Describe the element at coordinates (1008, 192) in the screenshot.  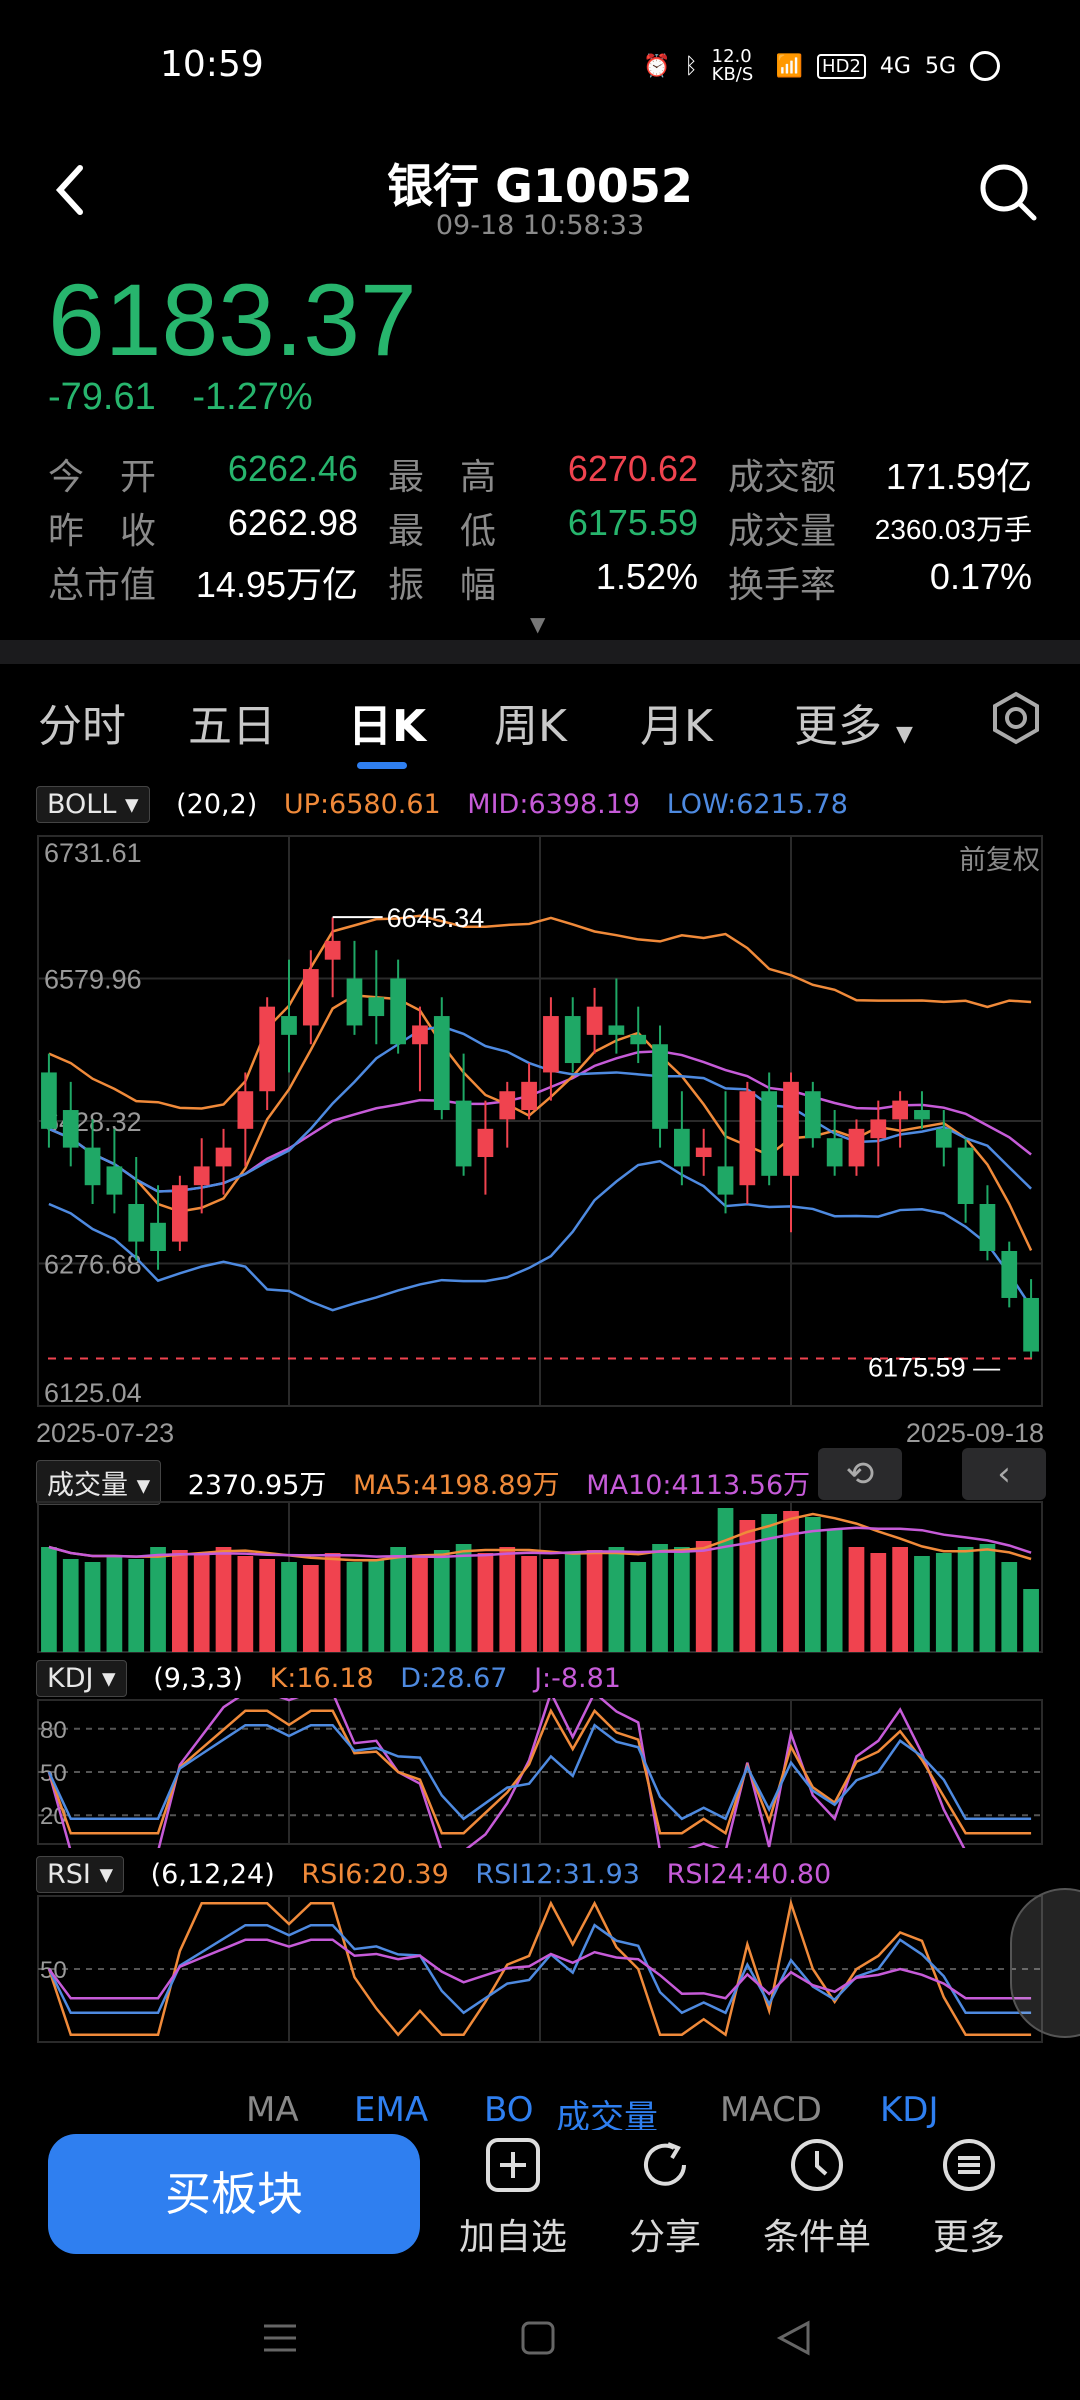
I see `search-icon` at that location.